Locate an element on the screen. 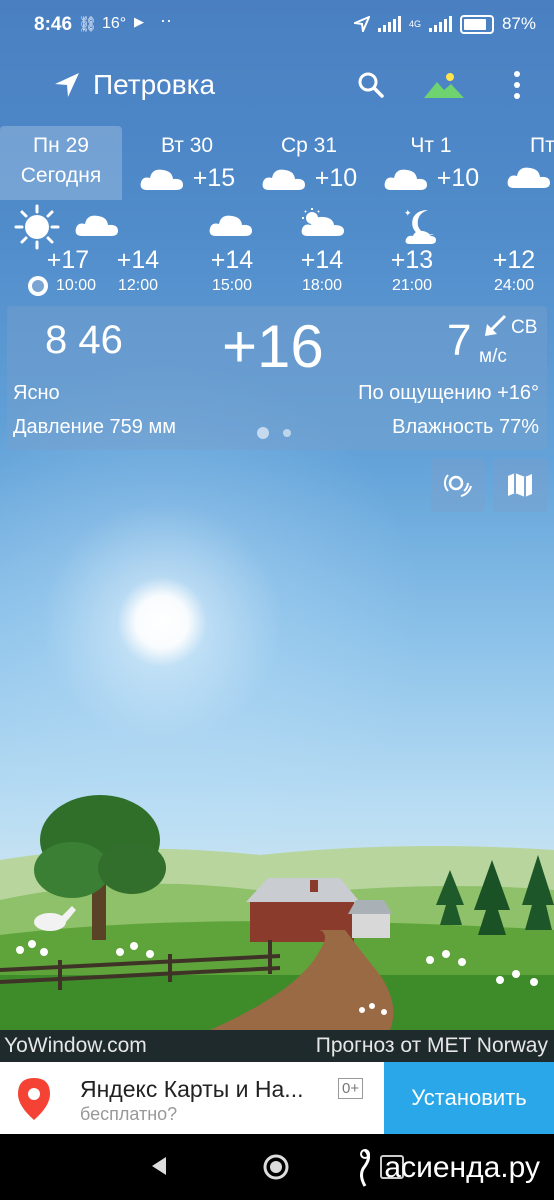  day-tab: Пт is located at coordinates (526, 163).